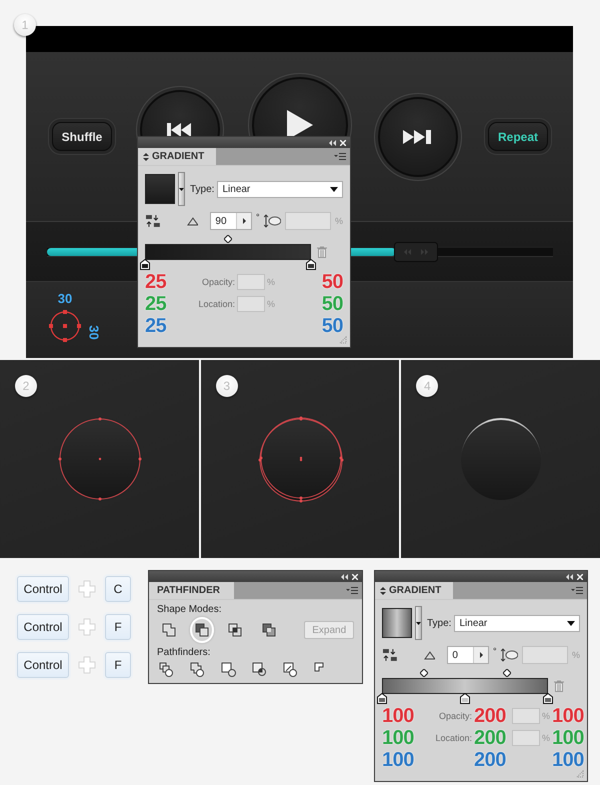 Image resolution: width=600 pixels, height=785 pixels. I want to click on section-label: Shape Modes:, so click(189, 609).